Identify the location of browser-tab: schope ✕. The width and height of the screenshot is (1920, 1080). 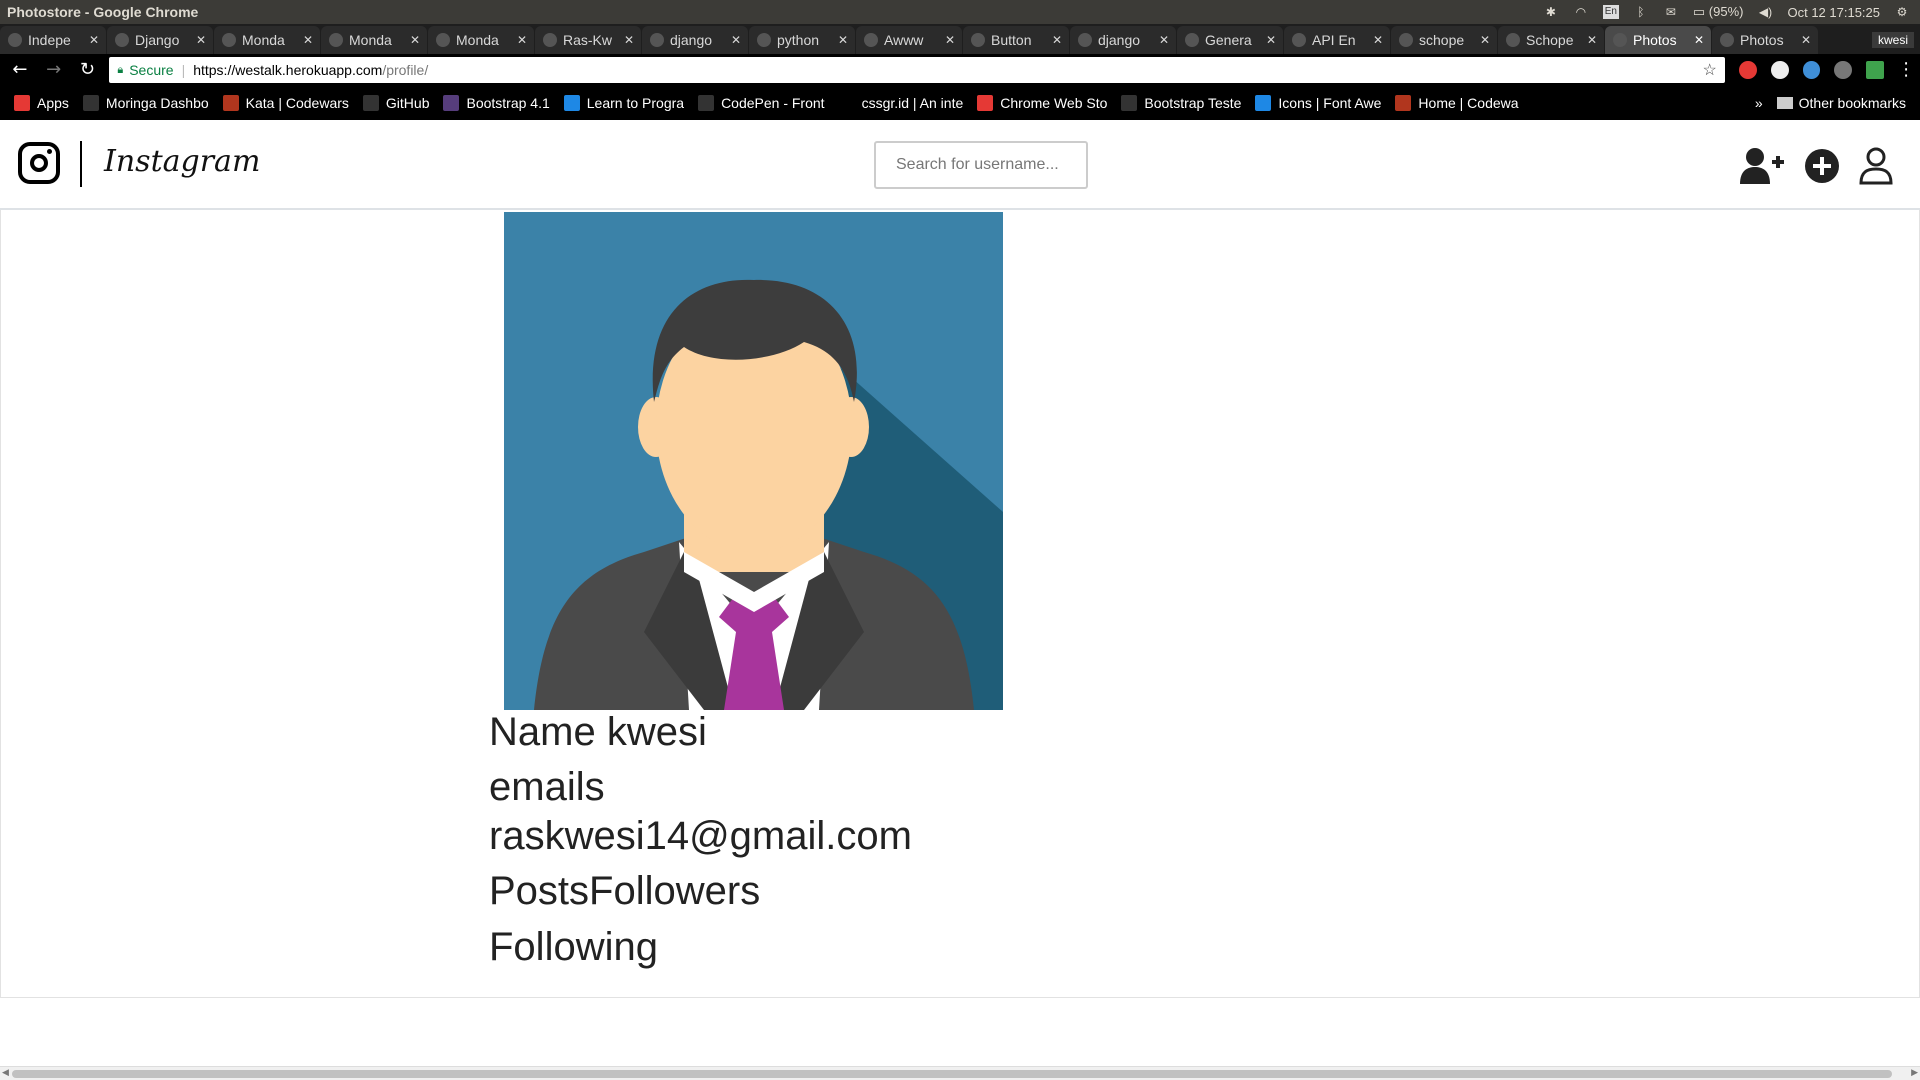
(1444, 40).